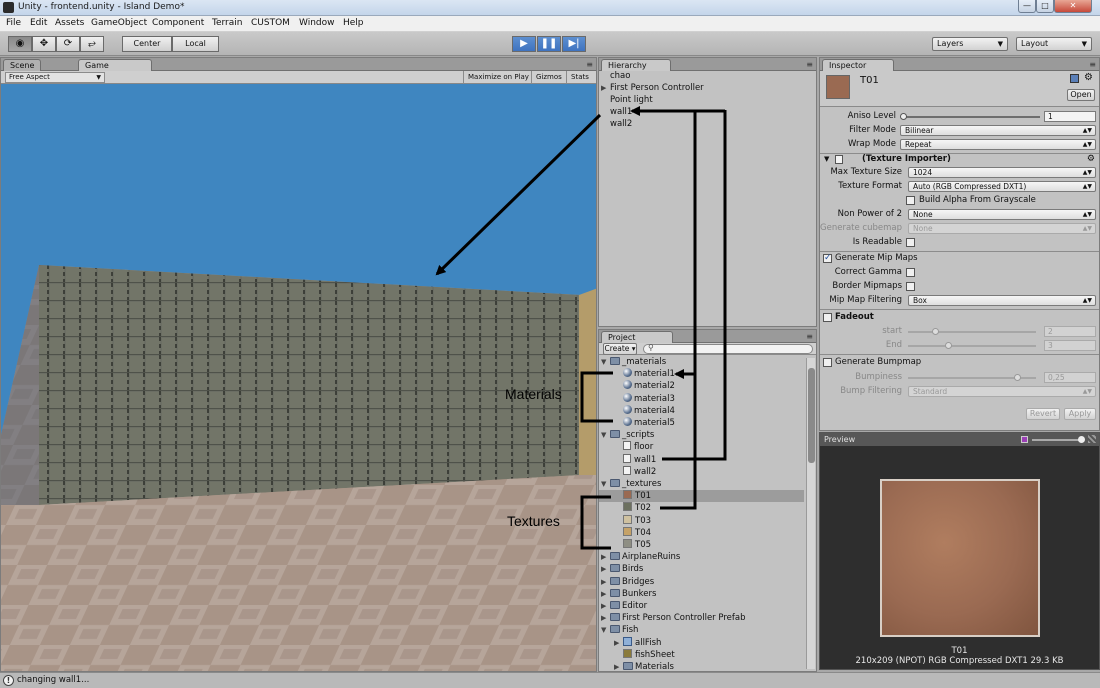 This screenshot has height=688, width=1100. I want to click on border-mipmaps-checkbox, so click(910, 286).